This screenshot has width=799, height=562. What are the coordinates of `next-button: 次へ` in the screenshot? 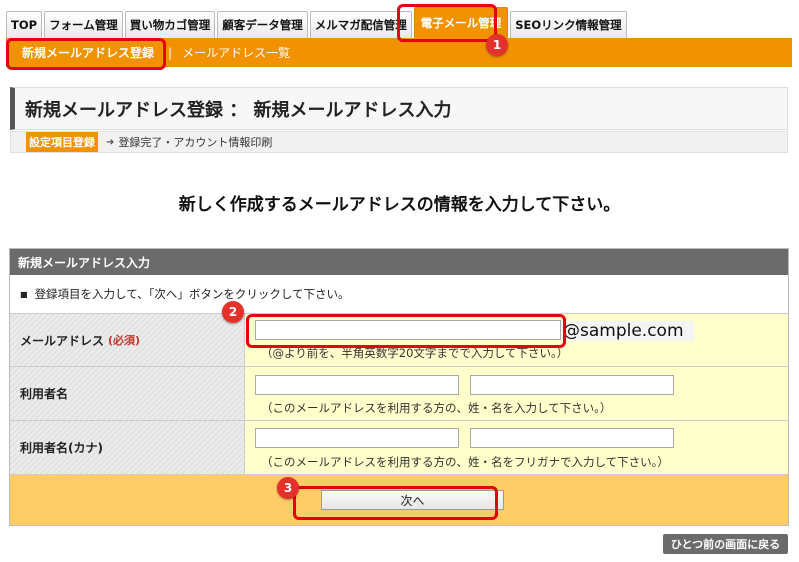 It's located at (412, 500).